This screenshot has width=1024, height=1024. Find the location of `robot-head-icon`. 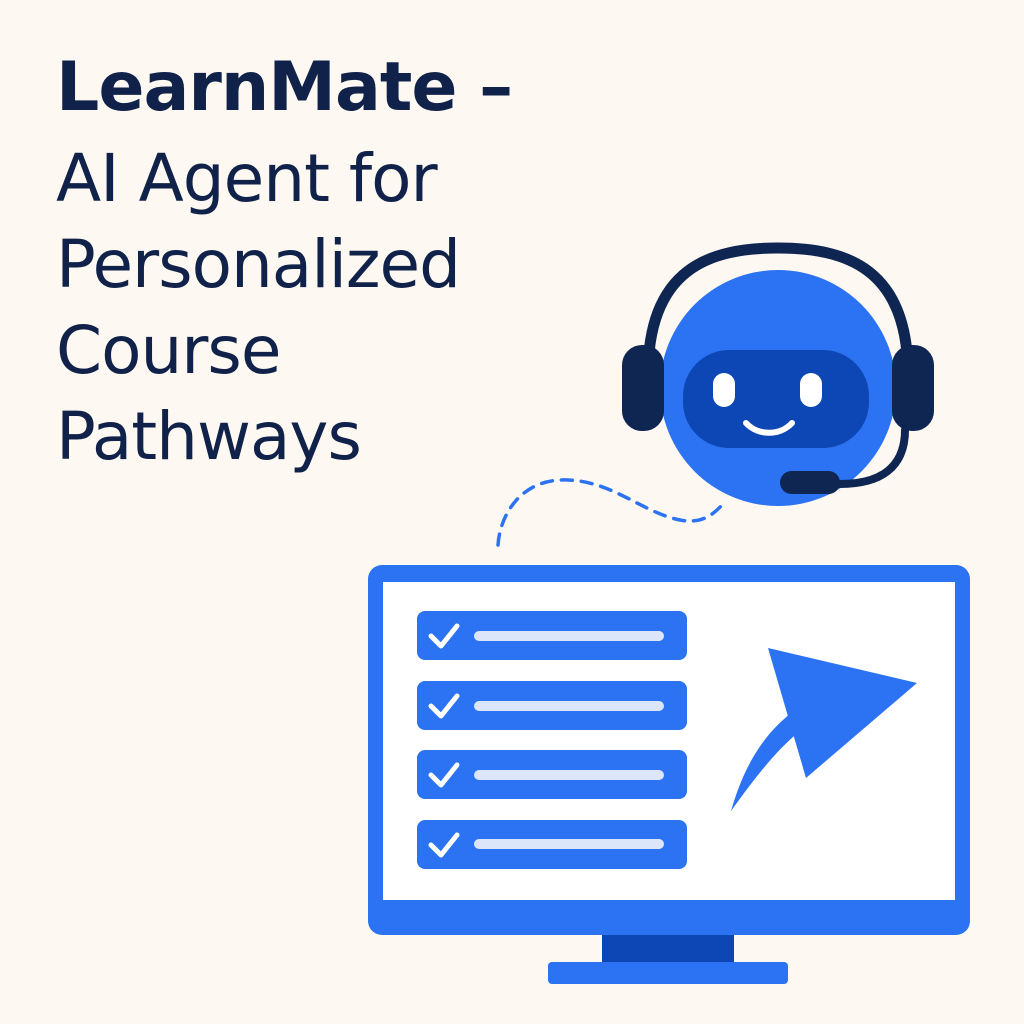

robot-head-icon is located at coordinates (778, 374).